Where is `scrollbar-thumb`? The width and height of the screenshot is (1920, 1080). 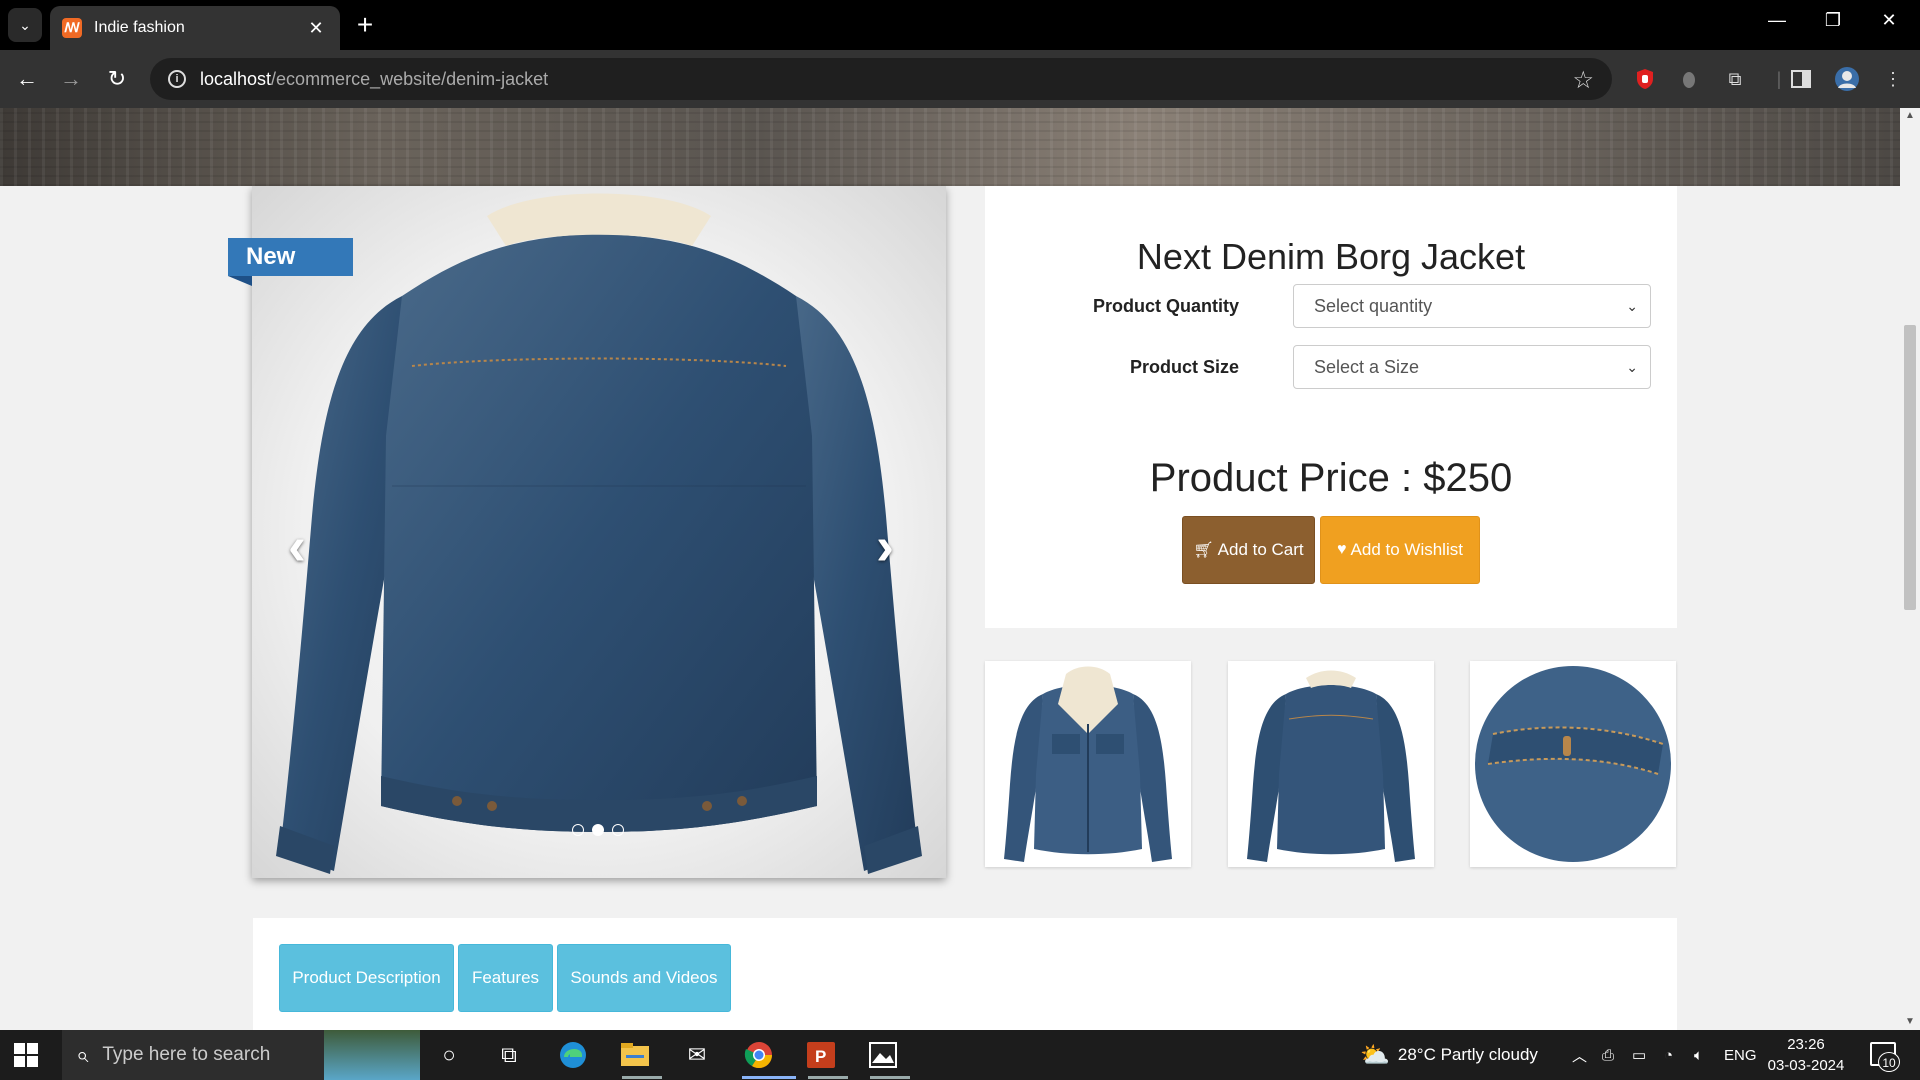
scrollbar-thumb is located at coordinates (1910, 467).